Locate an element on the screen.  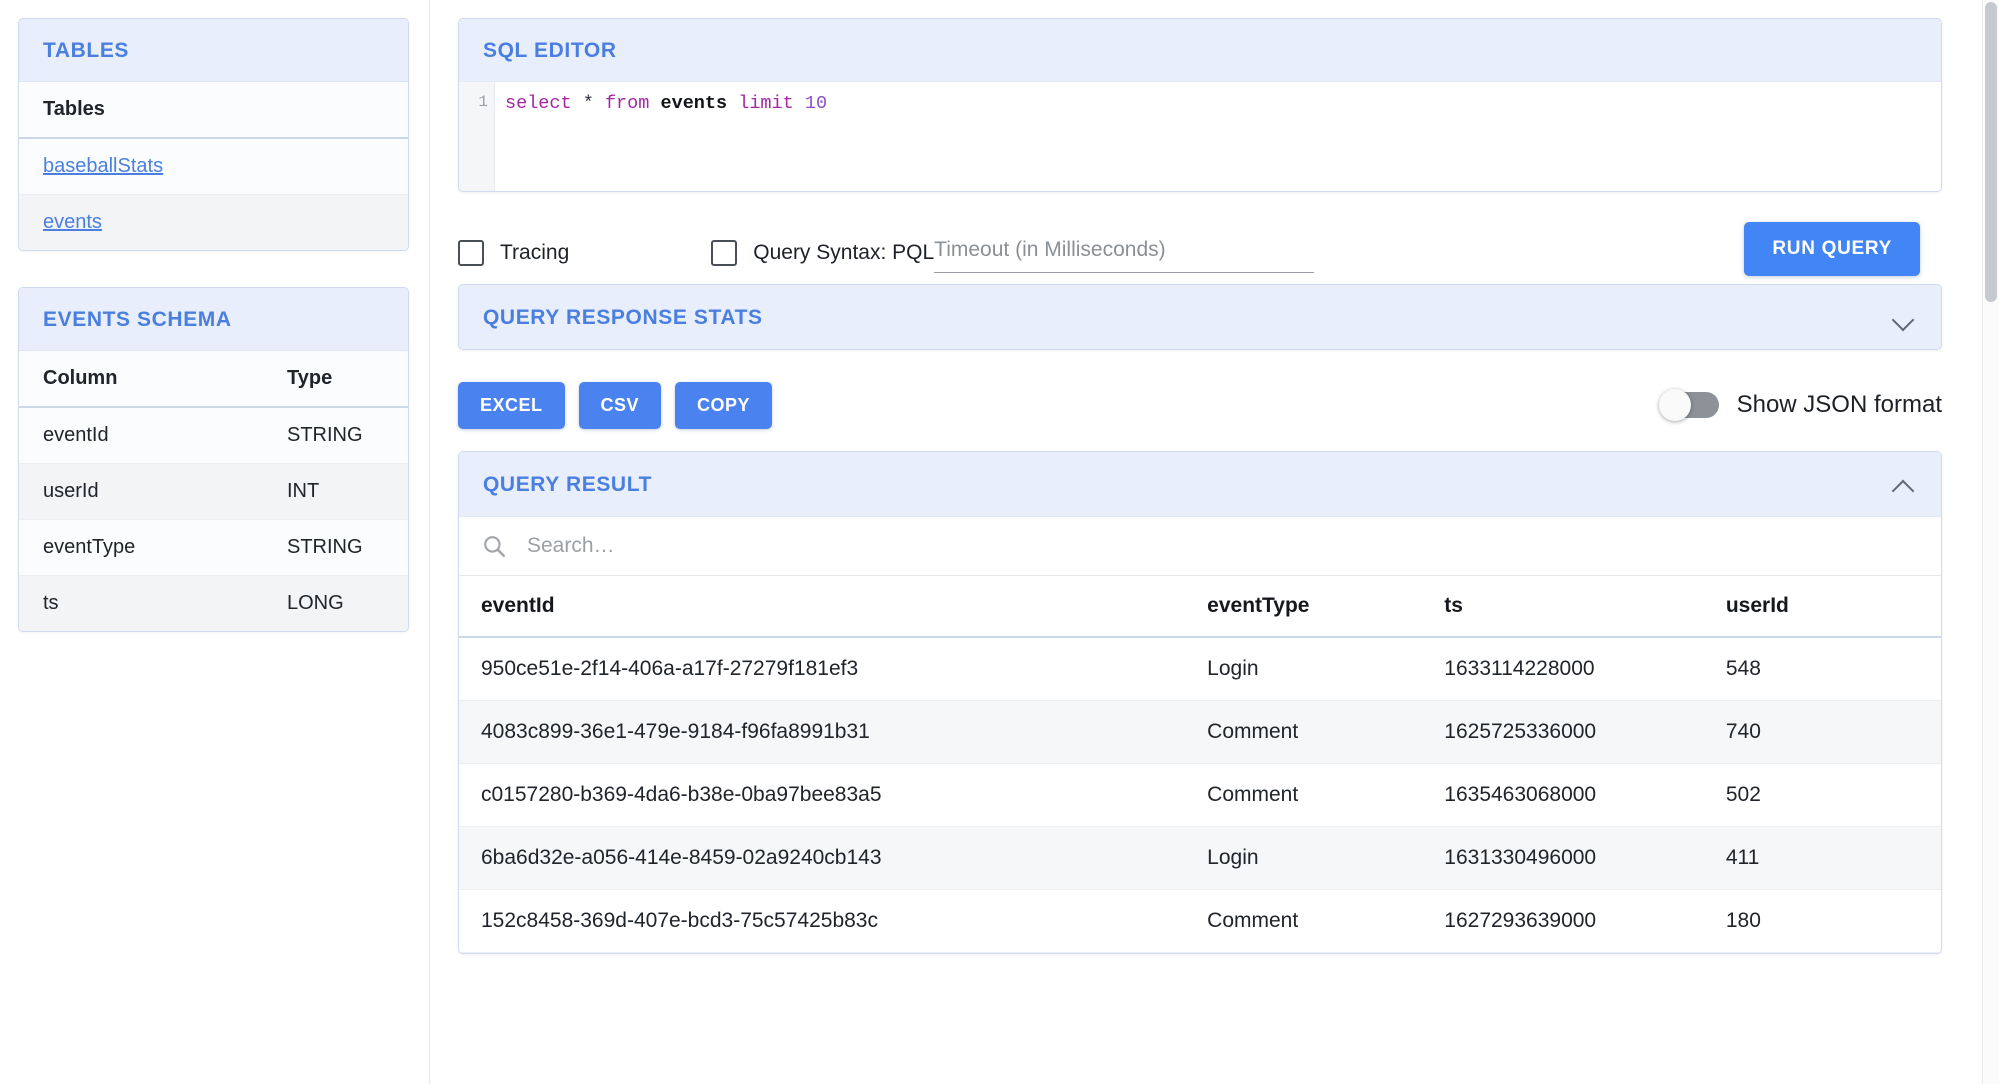
schema-header-column: Column is located at coordinates (141, 379).